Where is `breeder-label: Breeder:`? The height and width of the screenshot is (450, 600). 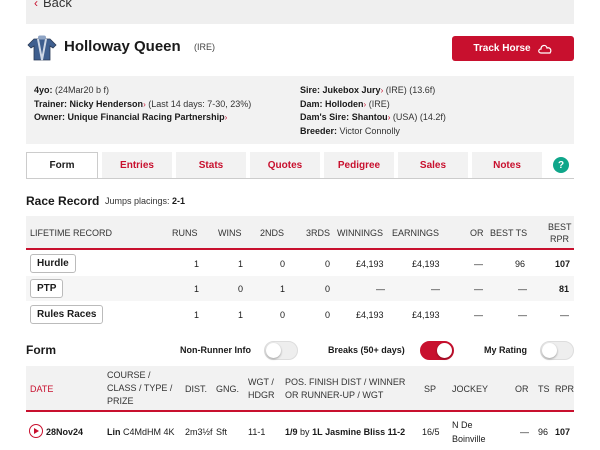
breeder-label: Breeder: is located at coordinates (319, 130).